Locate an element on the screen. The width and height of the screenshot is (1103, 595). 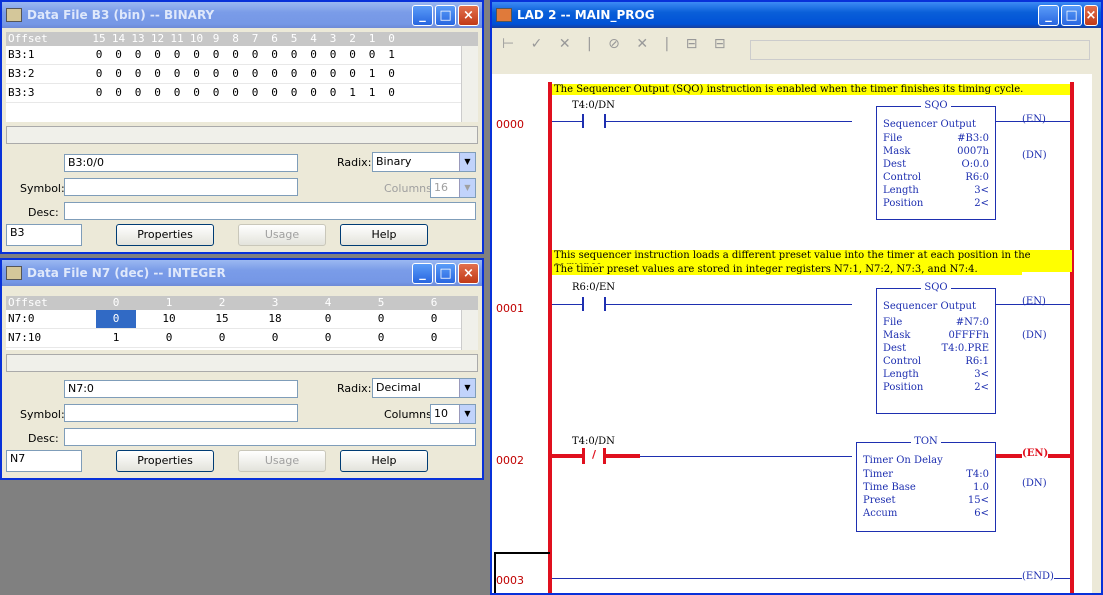
n7-vertical-scrollbar is located at coordinates (469, 330).